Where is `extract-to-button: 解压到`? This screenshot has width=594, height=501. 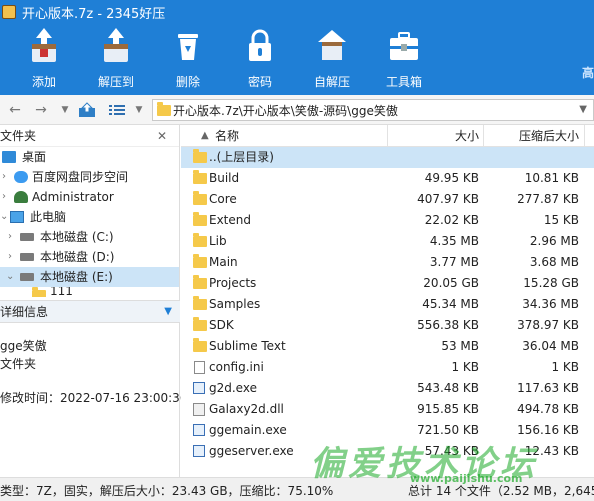
extract-to-button: 解压到 is located at coordinates (116, 59).